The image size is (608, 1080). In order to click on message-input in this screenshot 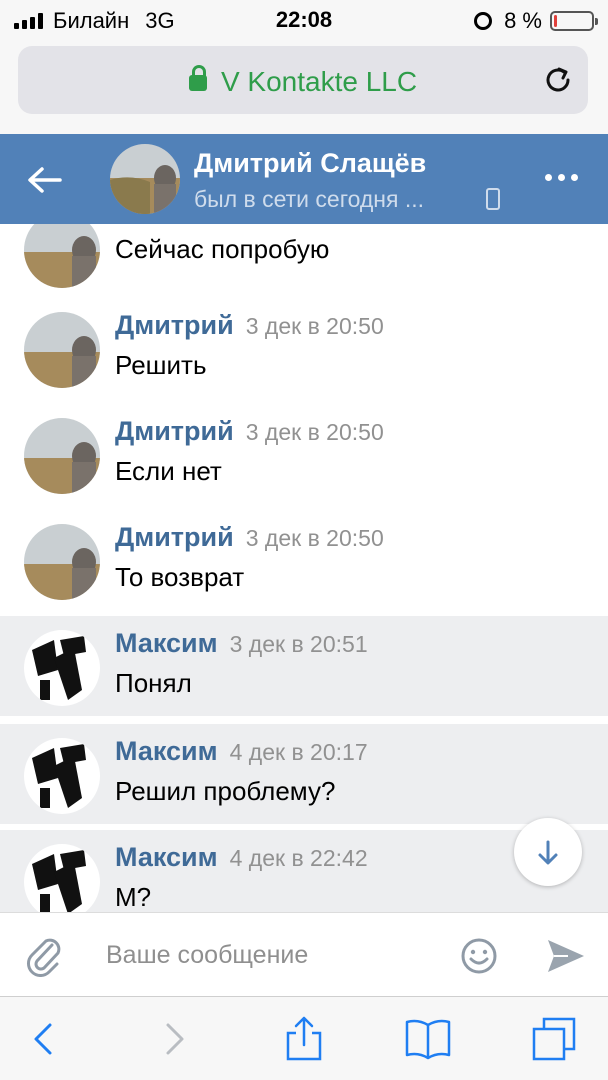, I will do `click(271, 955)`.